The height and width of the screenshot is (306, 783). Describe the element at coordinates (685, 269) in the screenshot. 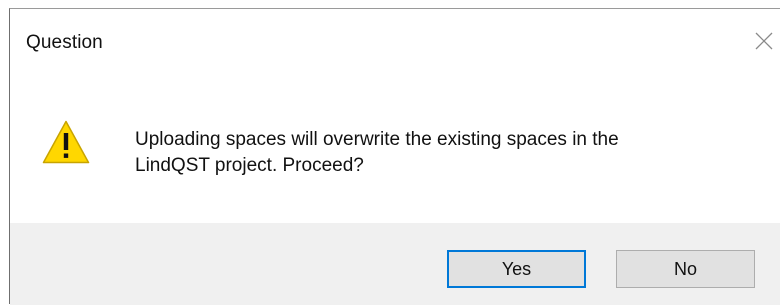

I see `no-button: No` at that location.